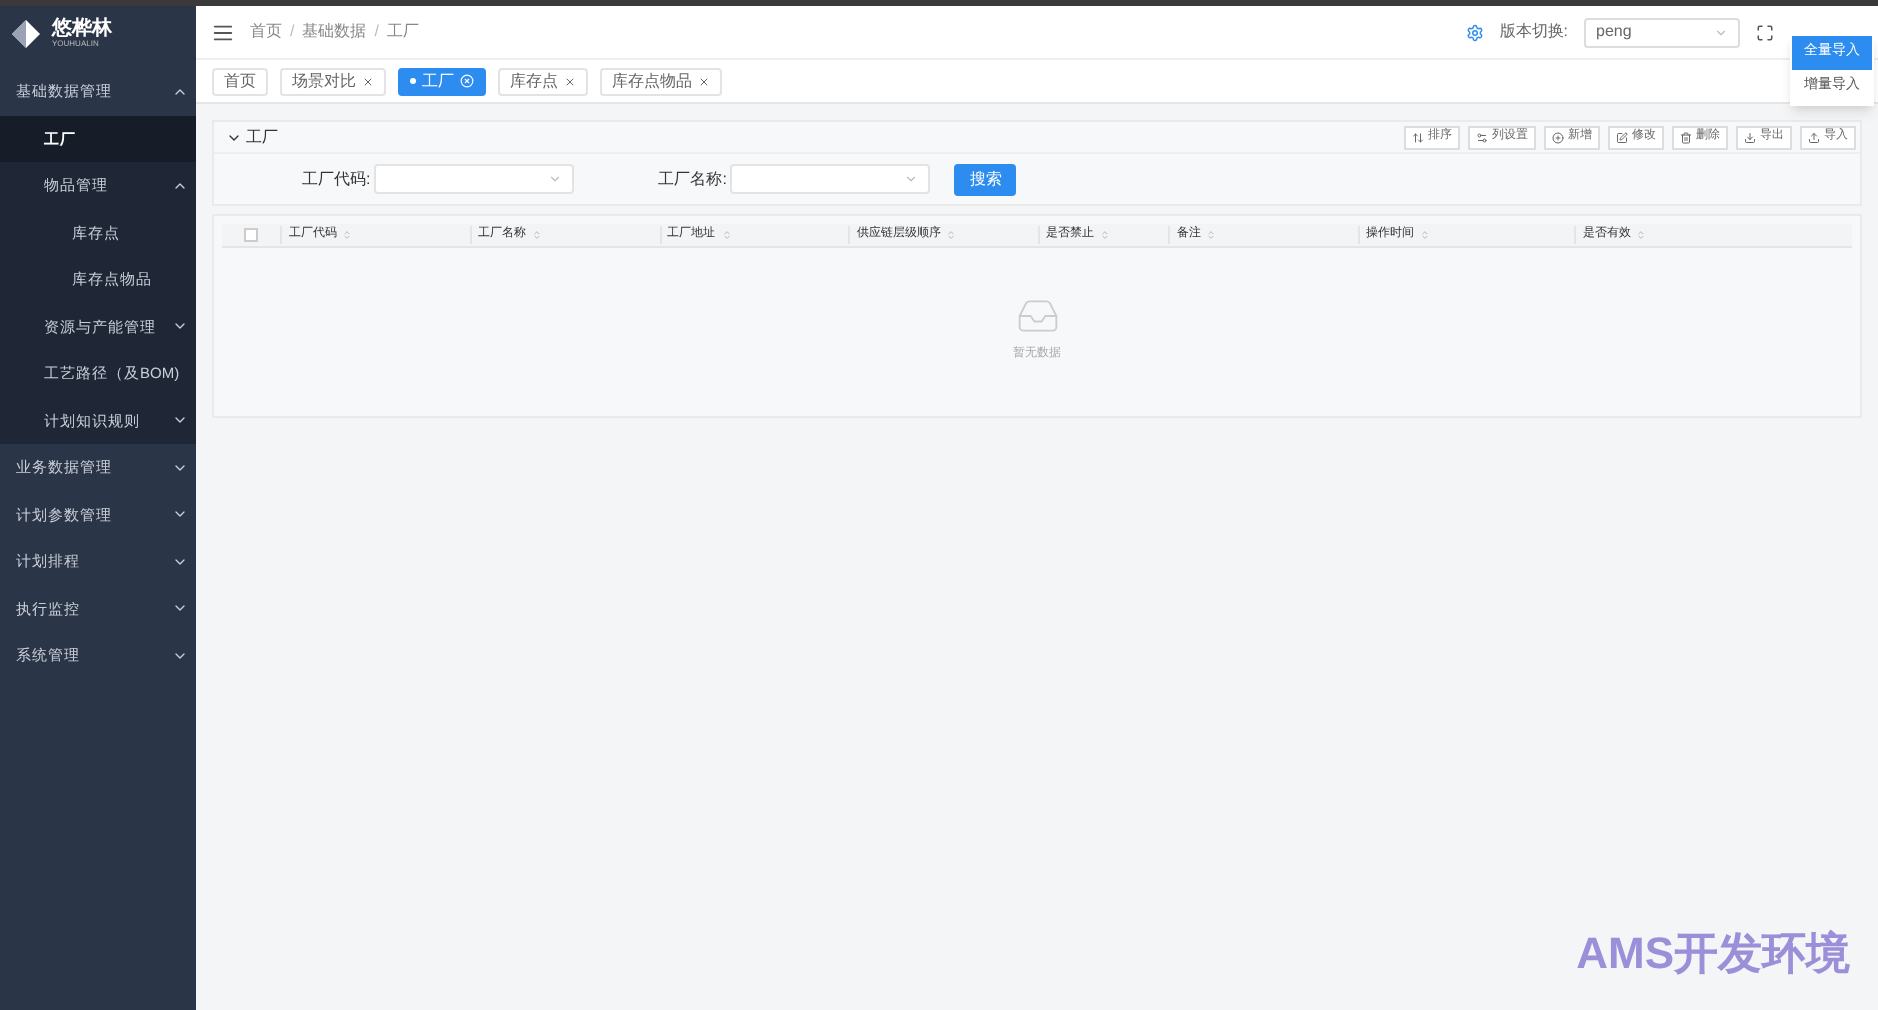 This screenshot has width=1878, height=1010. I want to click on breadcrumb-link: 基础数据, so click(334, 32).